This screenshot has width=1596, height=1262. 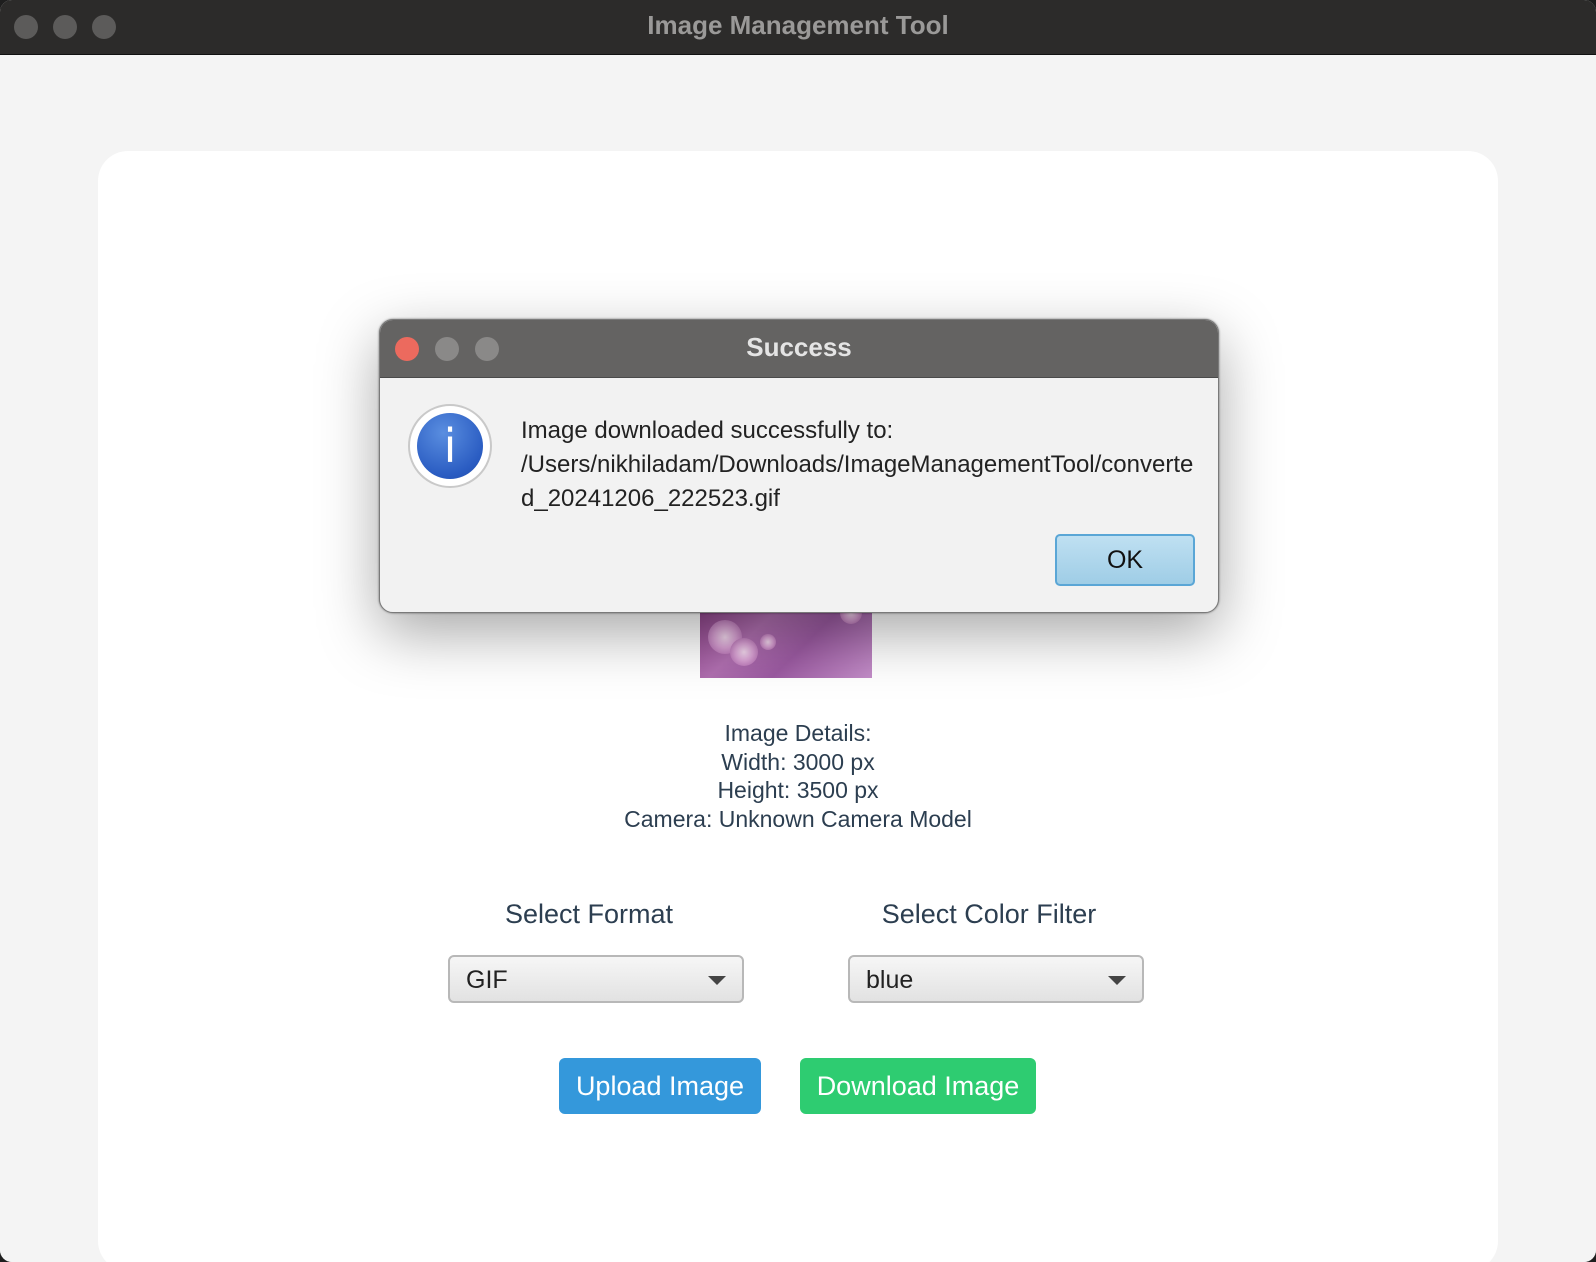 I want to click on color-filter-select: blue, so click(x=996, y=979).